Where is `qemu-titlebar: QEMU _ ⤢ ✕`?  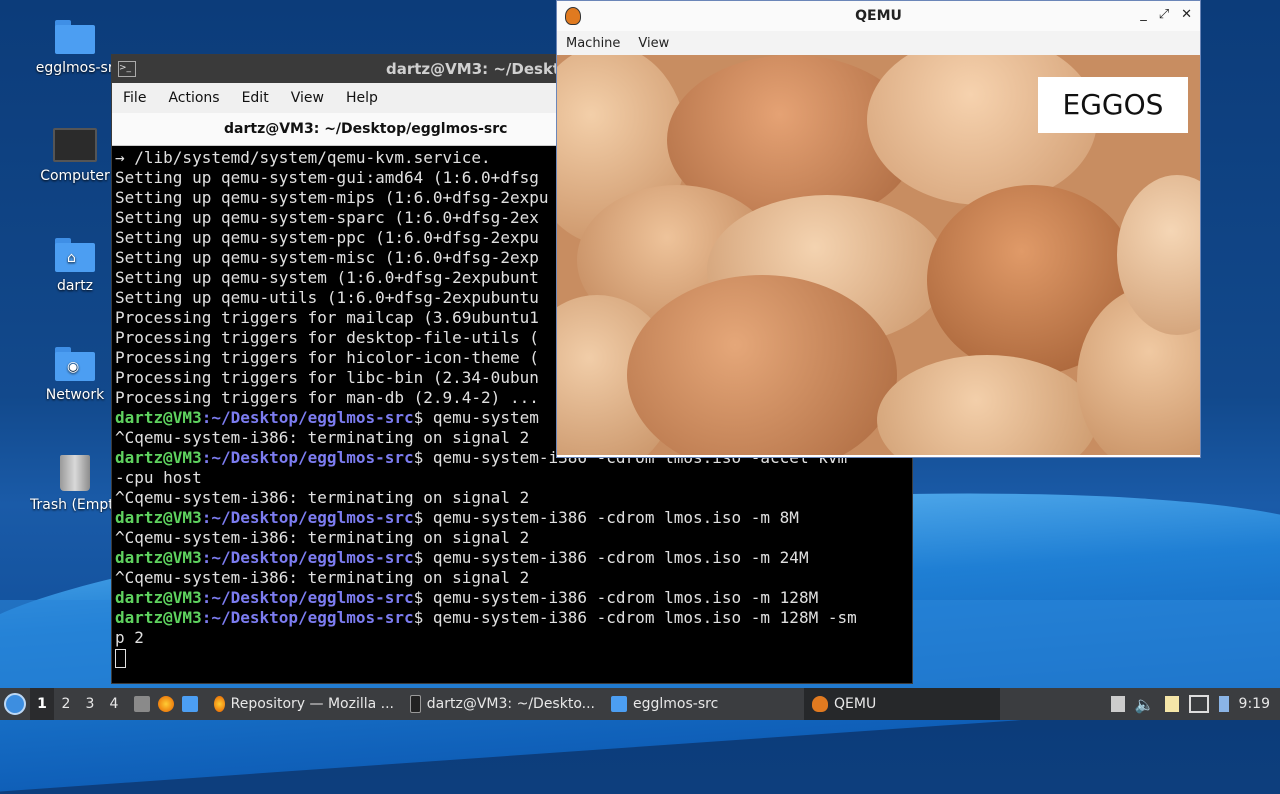
qemu-titlebar: QEMU _ ⤢ ✕ is located at coordinates (878, 16).